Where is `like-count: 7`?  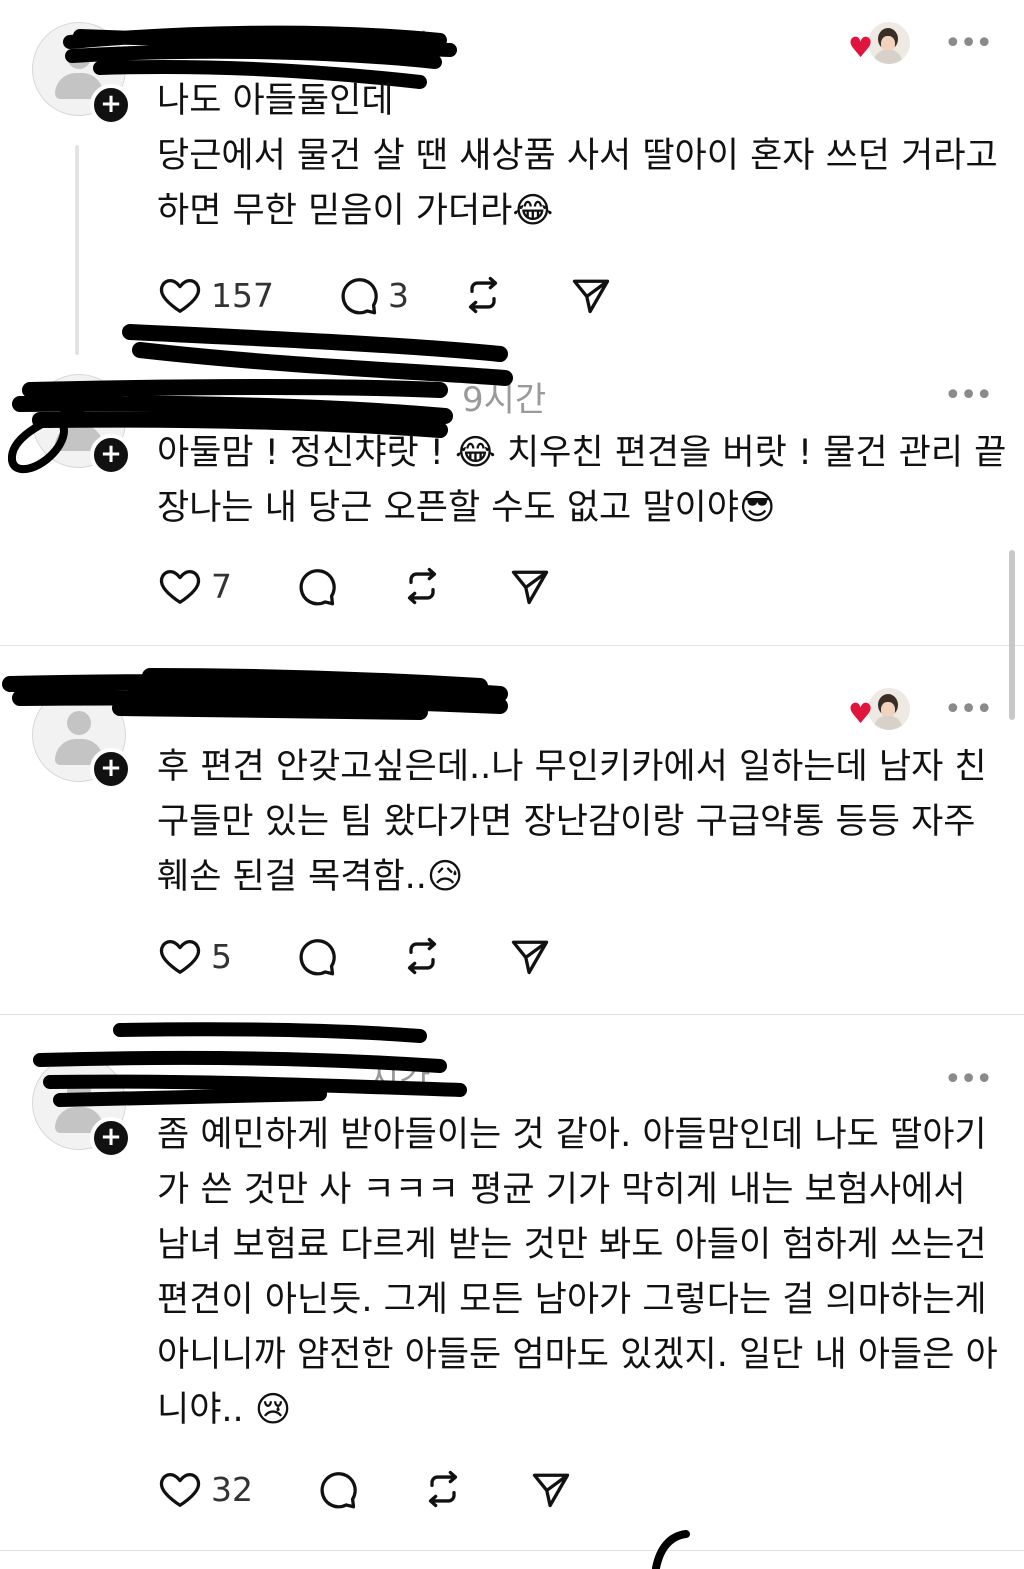
like-count: 7 is located at coordinates (221, 586).